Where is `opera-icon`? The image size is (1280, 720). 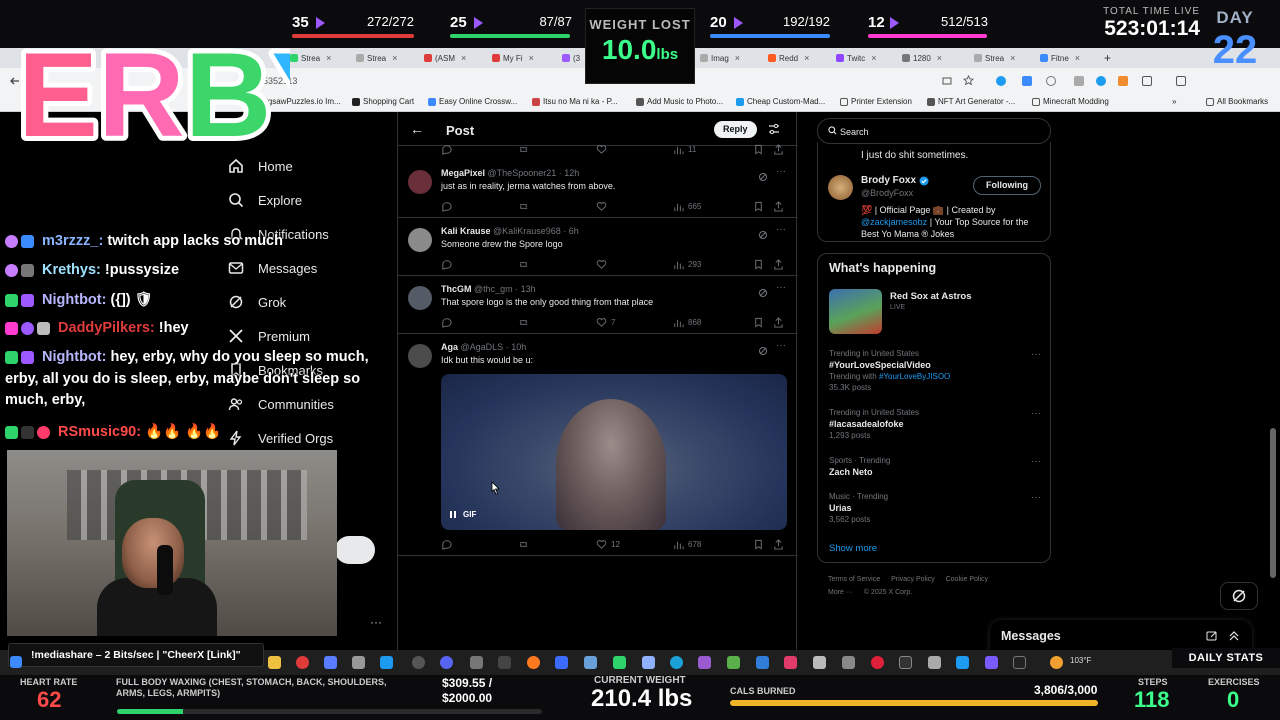
opera-icon is located at coordinates (877, 662).